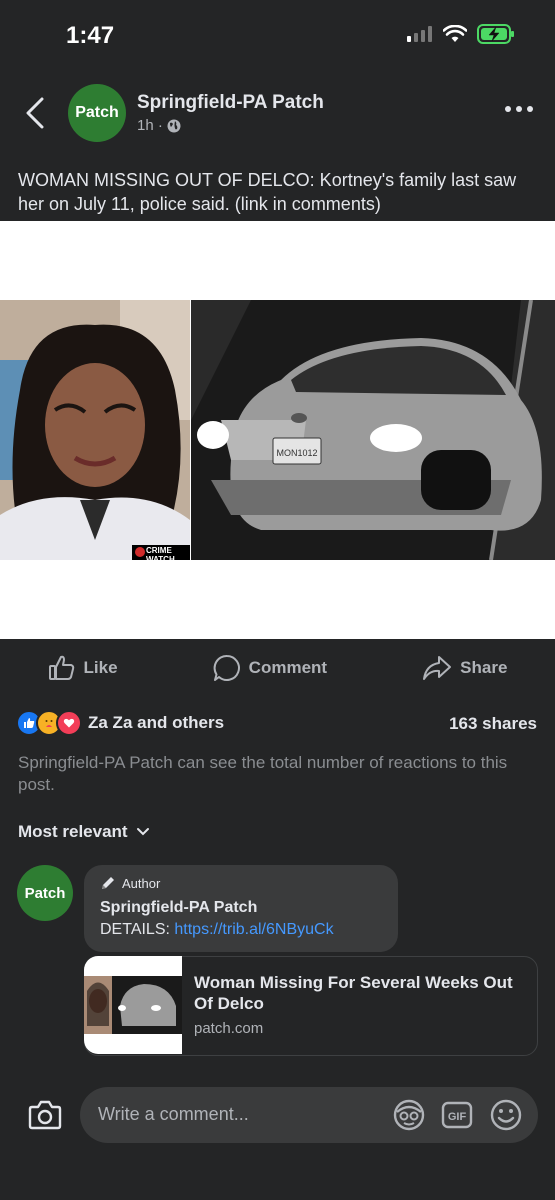 The height and width of the screenshot is (1200, 555). I want to click on comment-link: https://trib.al/6NByuCk, so click(253, 929).